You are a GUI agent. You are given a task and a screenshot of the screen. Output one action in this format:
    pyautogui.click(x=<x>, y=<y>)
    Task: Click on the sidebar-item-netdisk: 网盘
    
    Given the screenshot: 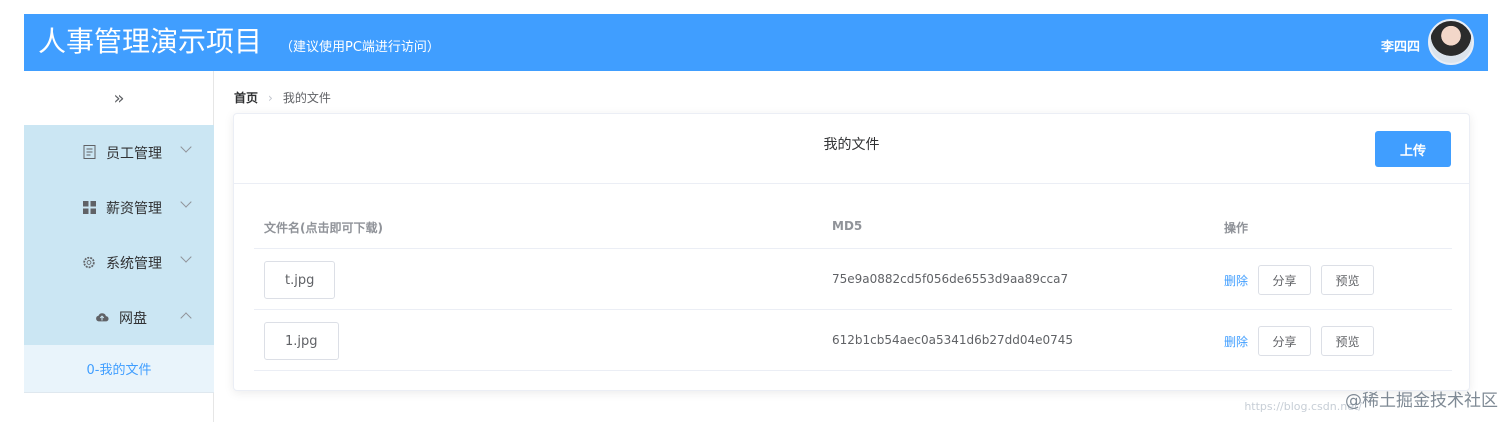 What is the action you would take?
    pyautogui.click(x=119, y=317)
    